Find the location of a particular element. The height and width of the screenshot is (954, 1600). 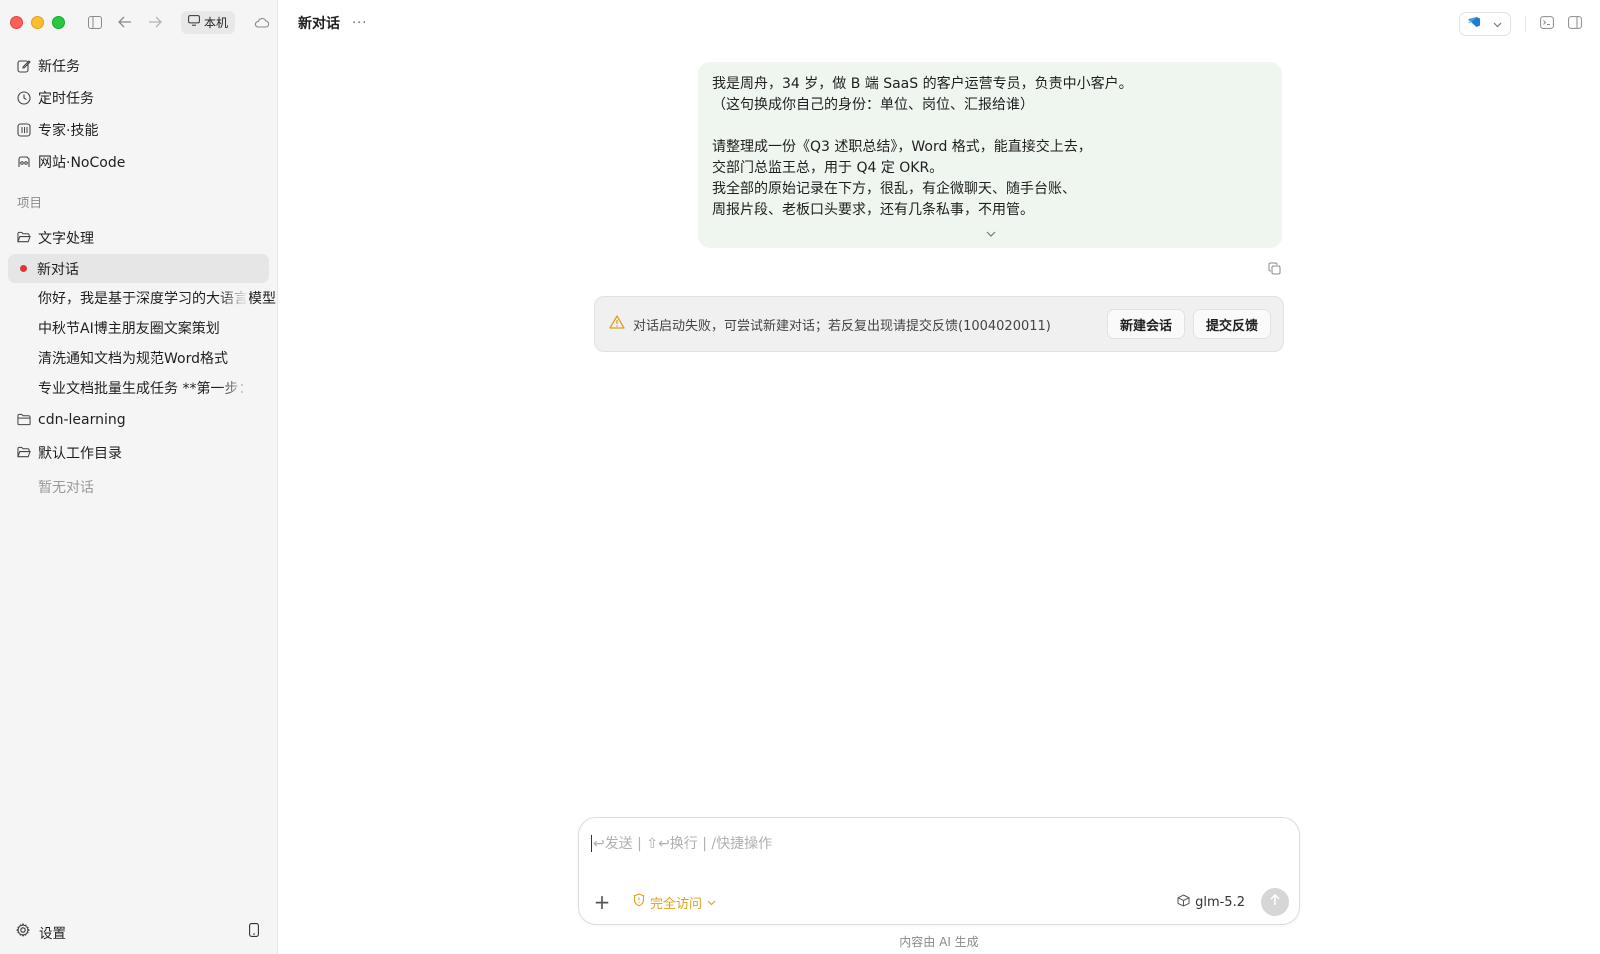

ai-generated-note: 内容由 AI 生成 is located at coordinates (939, 941).